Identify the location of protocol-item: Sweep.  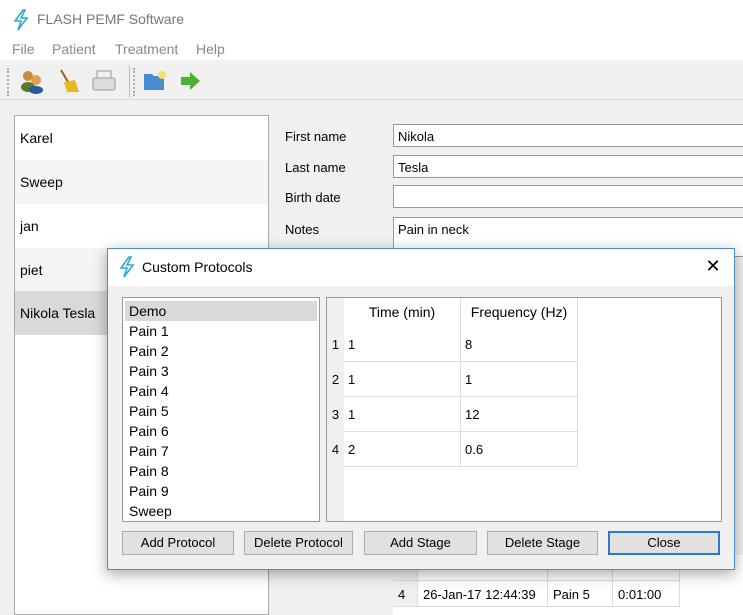
(221, 511).